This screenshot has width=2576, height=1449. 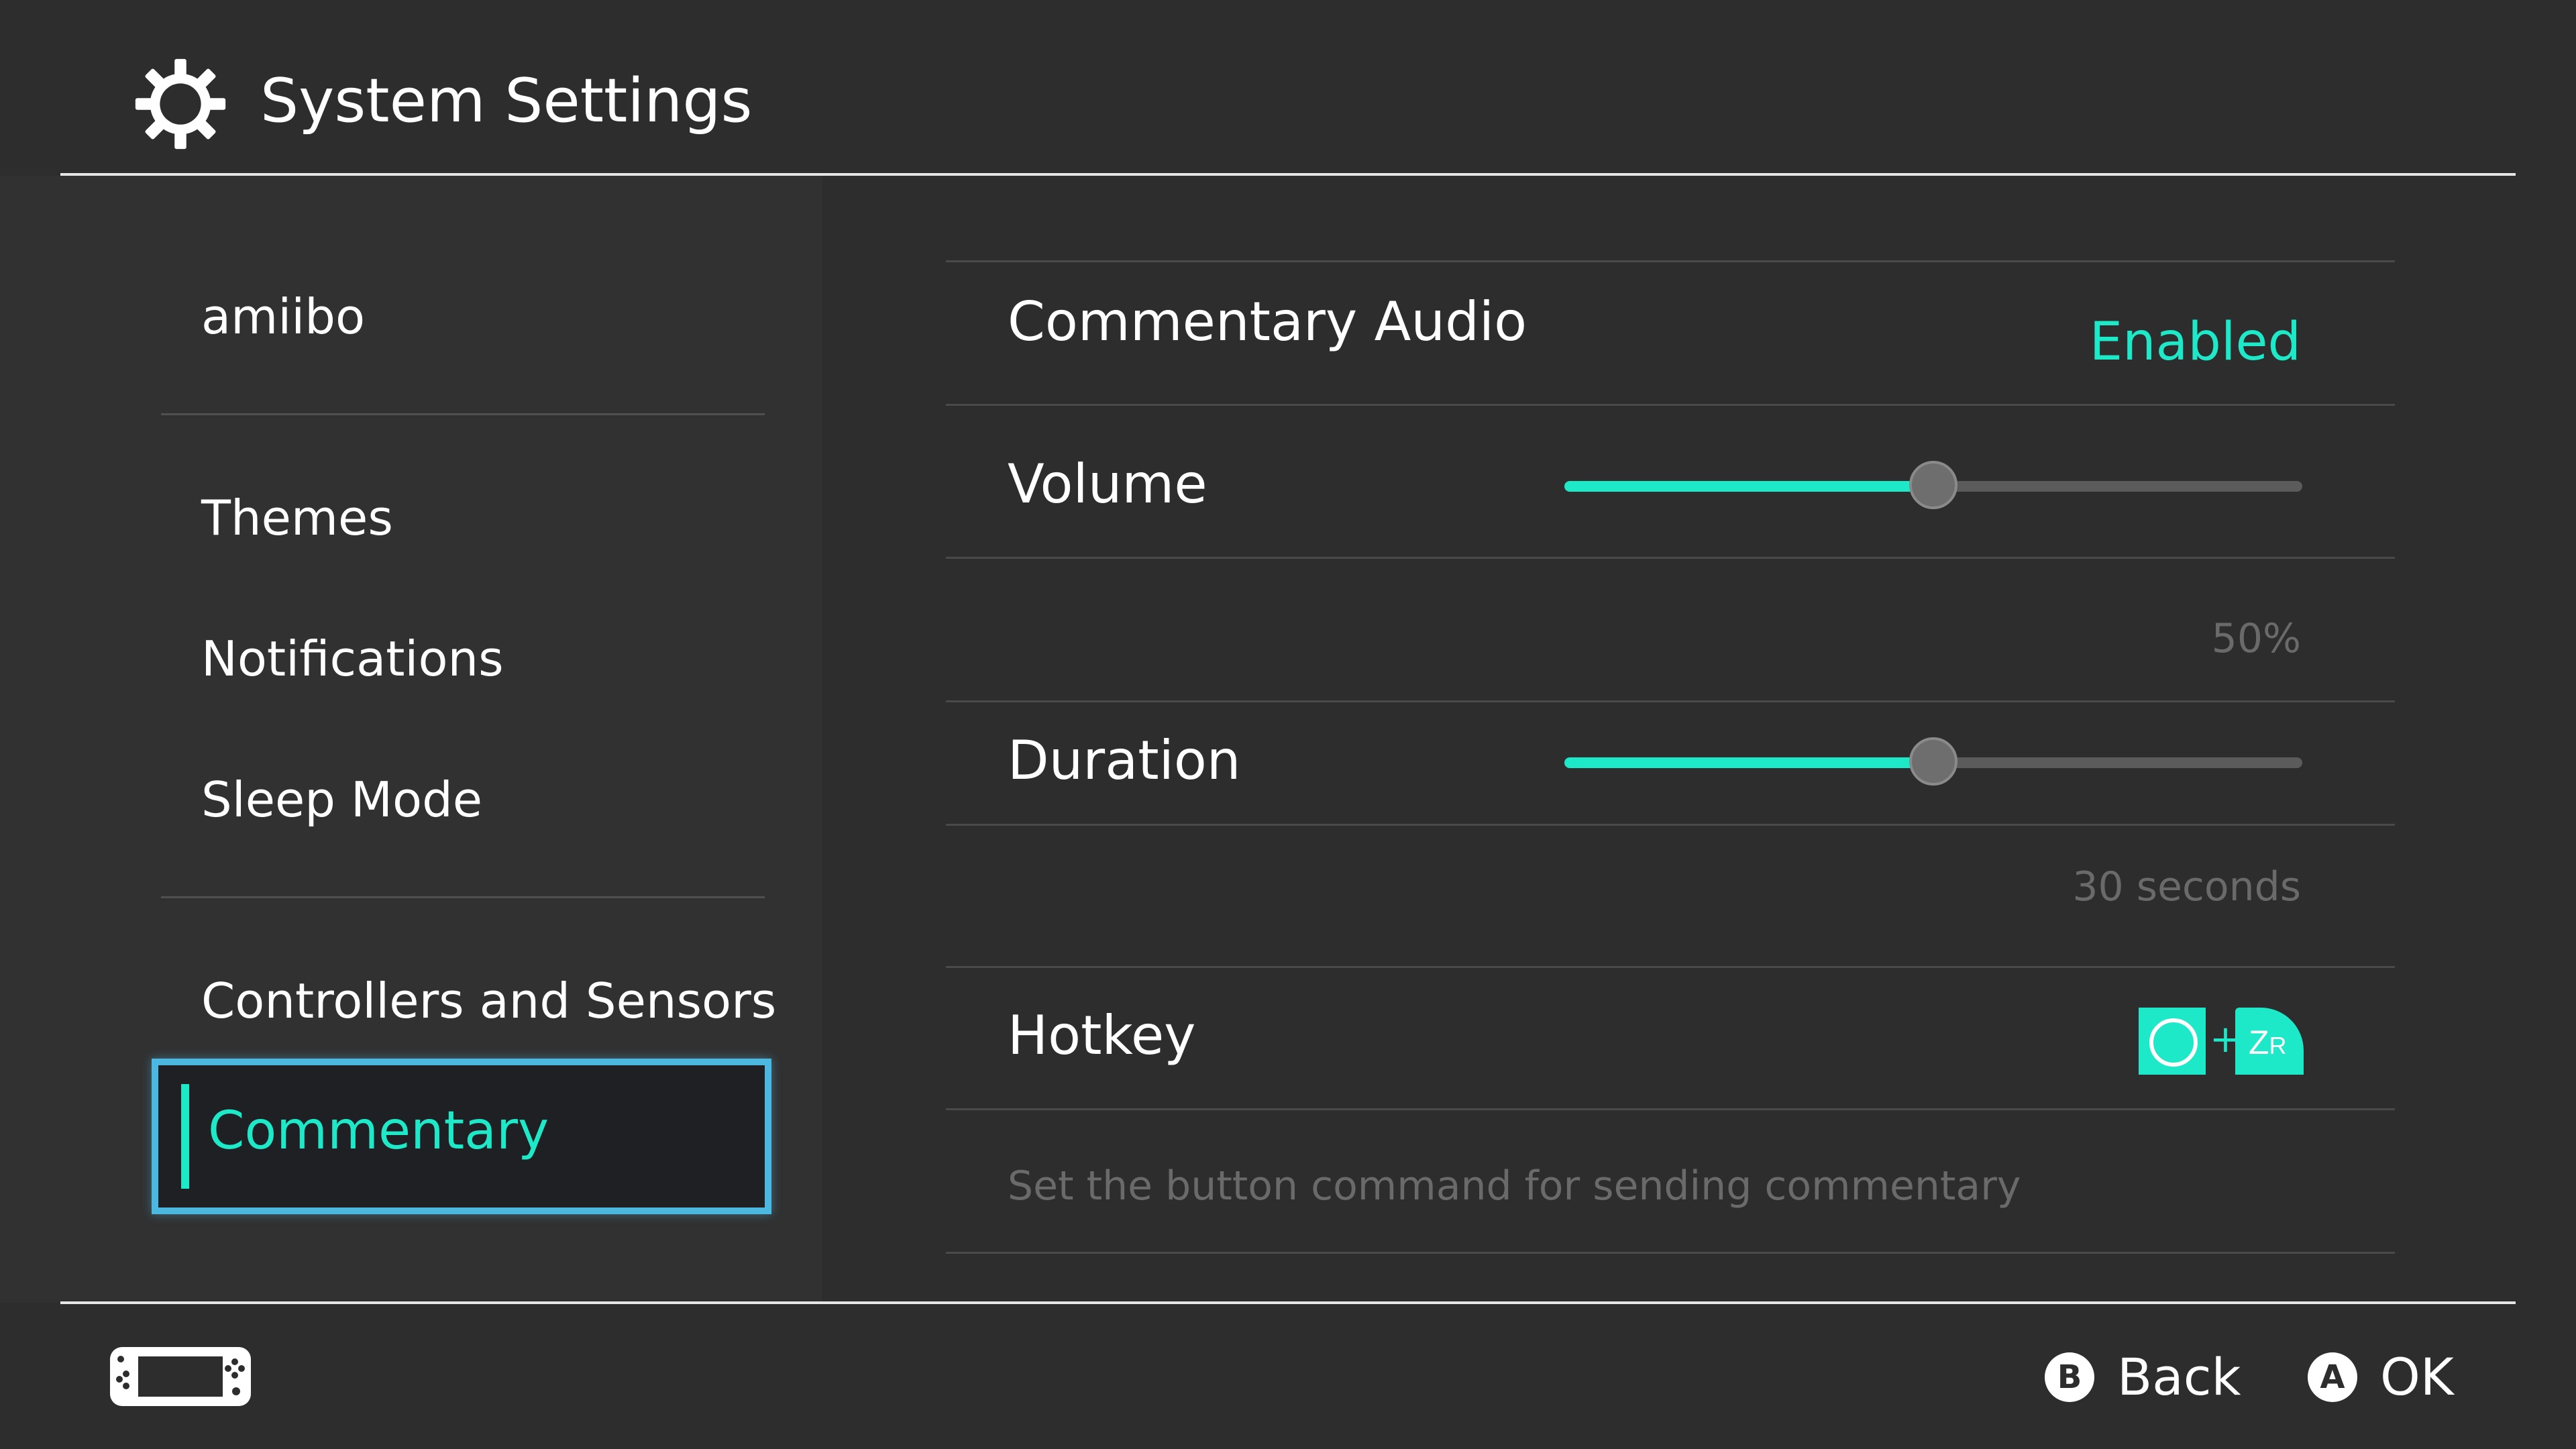 I want to click on duration-slider-handle, so click(x=1933, y=761).